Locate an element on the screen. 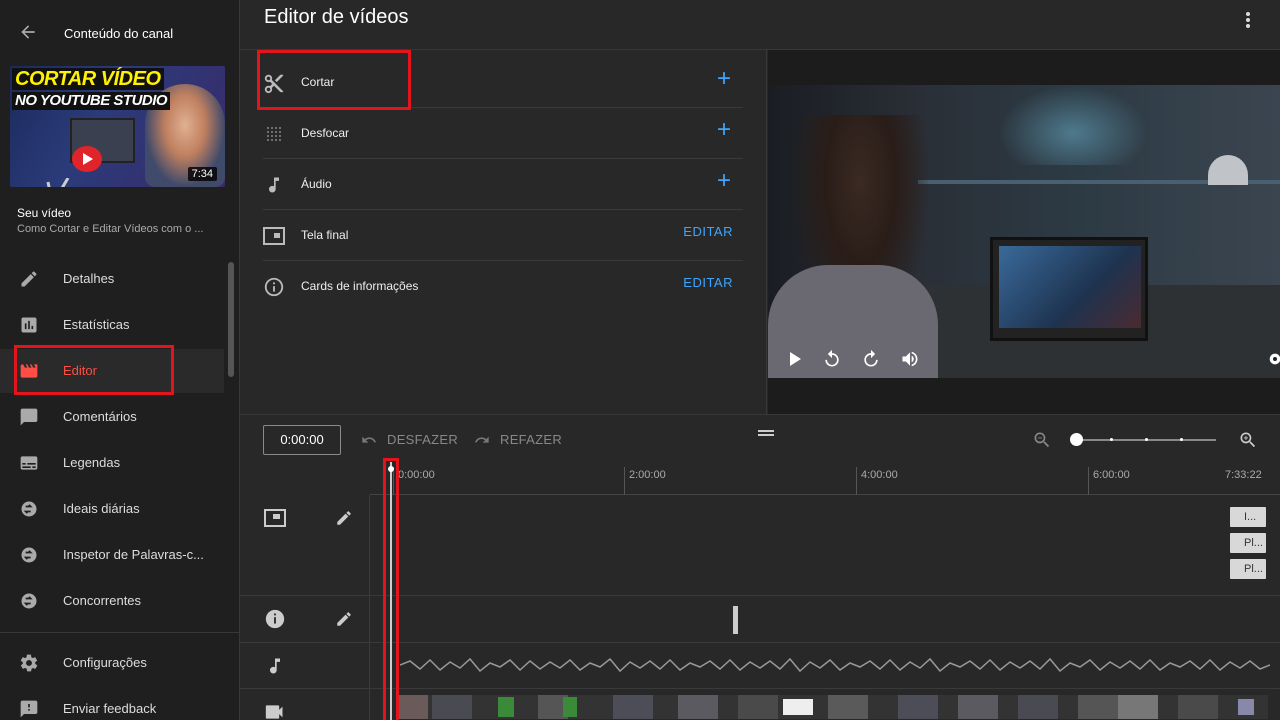 This screenshot has height=720, width=1280. play-icon is located at coordinates (795, 359).